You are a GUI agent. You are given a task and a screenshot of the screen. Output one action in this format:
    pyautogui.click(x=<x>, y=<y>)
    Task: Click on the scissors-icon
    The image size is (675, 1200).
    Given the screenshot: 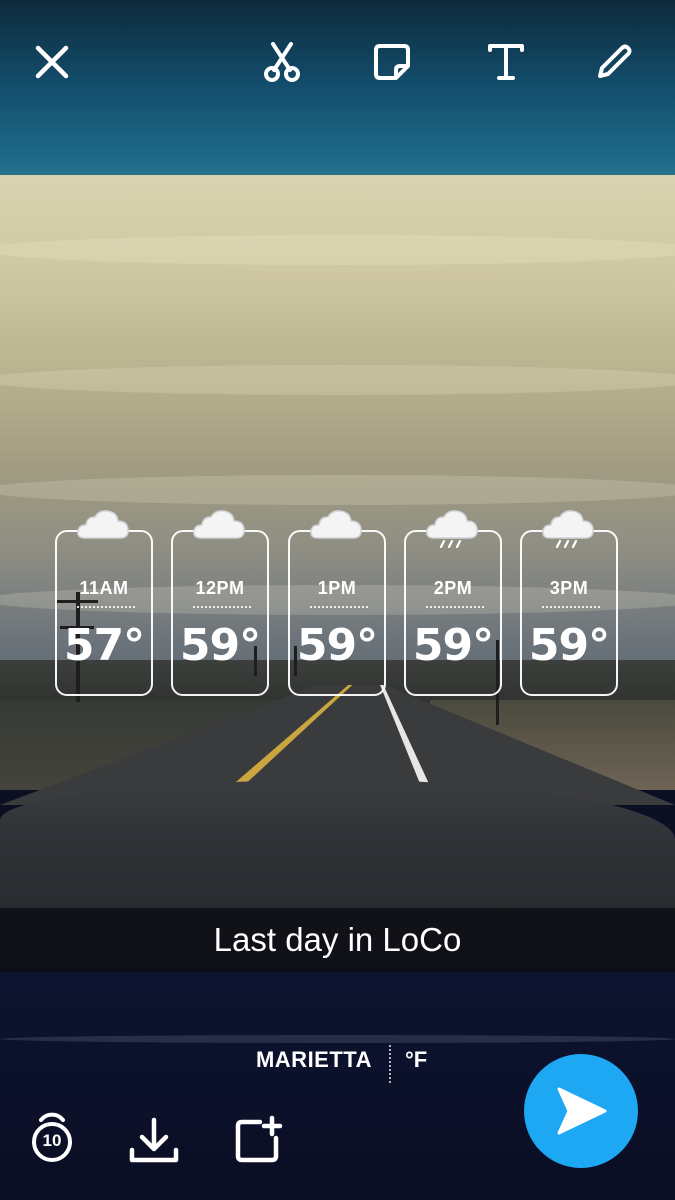 What is the action you would take?
    pyautogui.click(x=282, y=62)
    